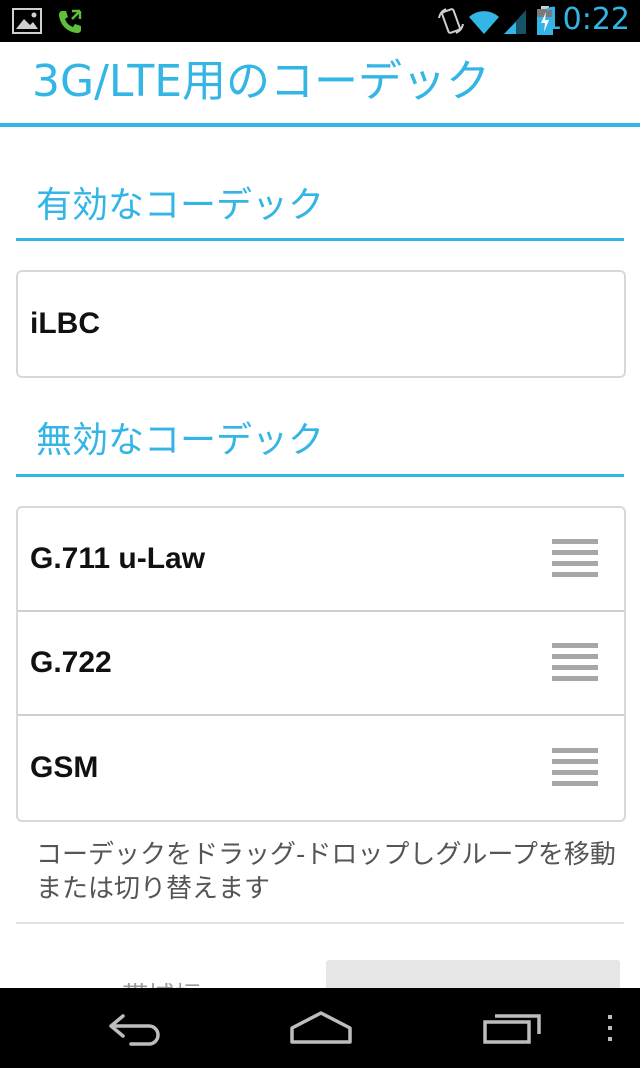  Describe the element at coordinates (320, 21) in the screenshot. I see `status-bar: 10:22` at that location.